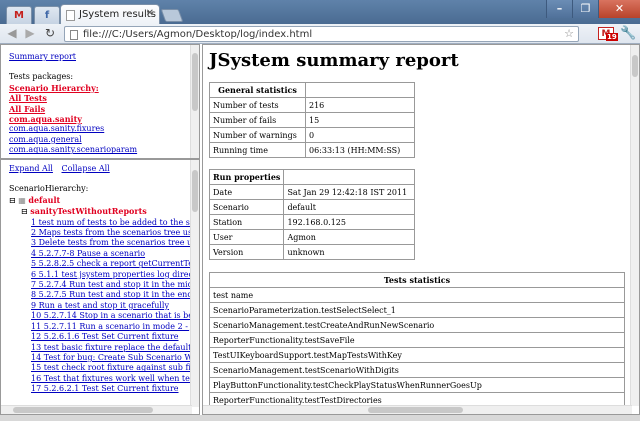  I want to click on forward-arrow-icon: ▶, so click(30, 33).